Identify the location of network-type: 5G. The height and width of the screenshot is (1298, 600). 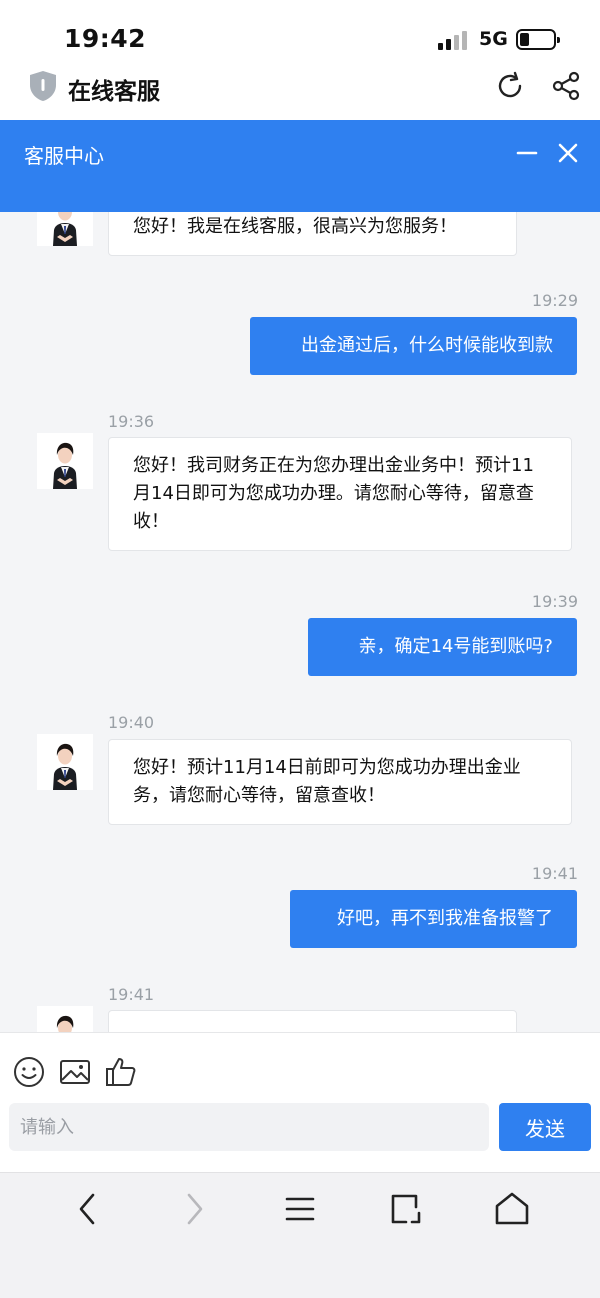
(493, 39).